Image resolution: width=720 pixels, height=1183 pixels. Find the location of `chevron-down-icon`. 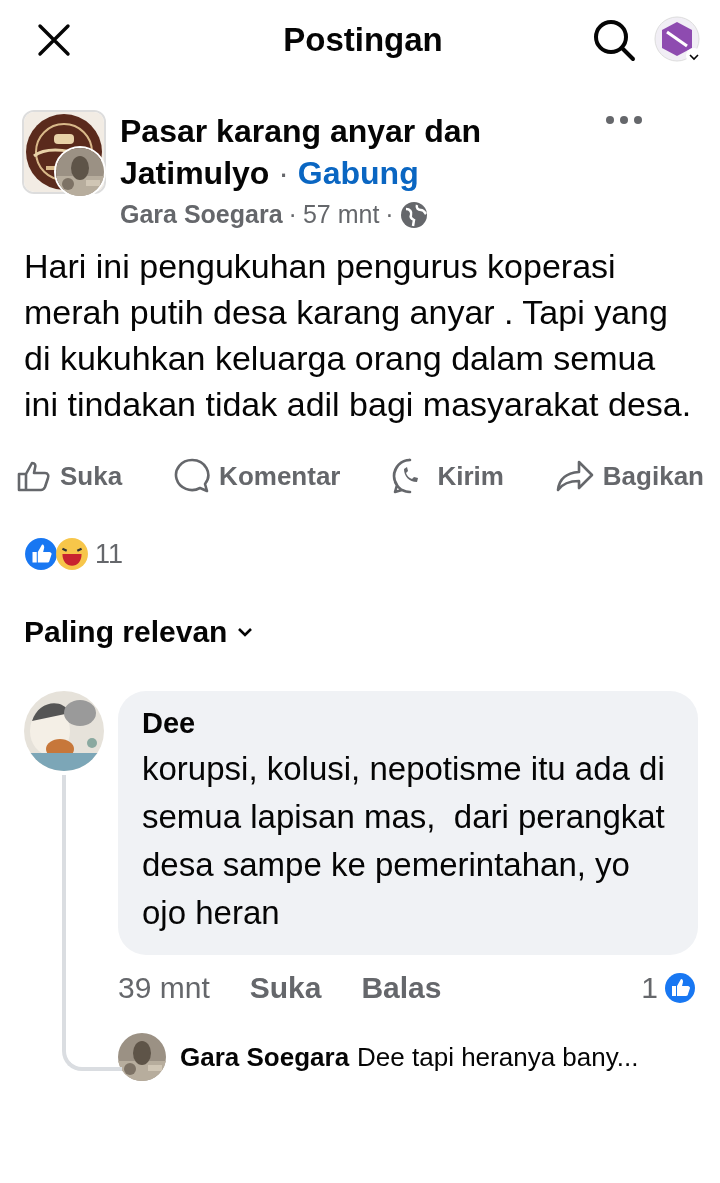

chevron-down-icon is located at coordinates (245, 632).